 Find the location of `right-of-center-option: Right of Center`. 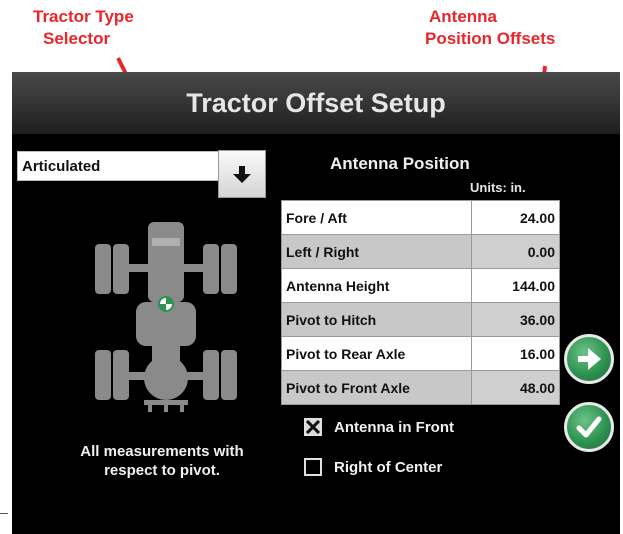

right-of-center-option: Right of Center is located at coordinates (373, 467).